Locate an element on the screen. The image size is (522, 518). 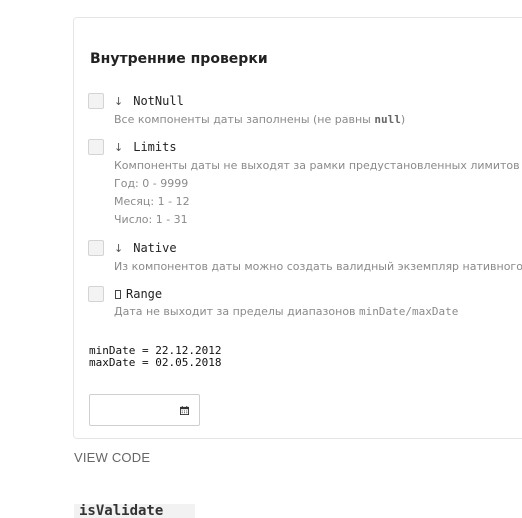
limits-checkbox is located at coordinates (96, 147).